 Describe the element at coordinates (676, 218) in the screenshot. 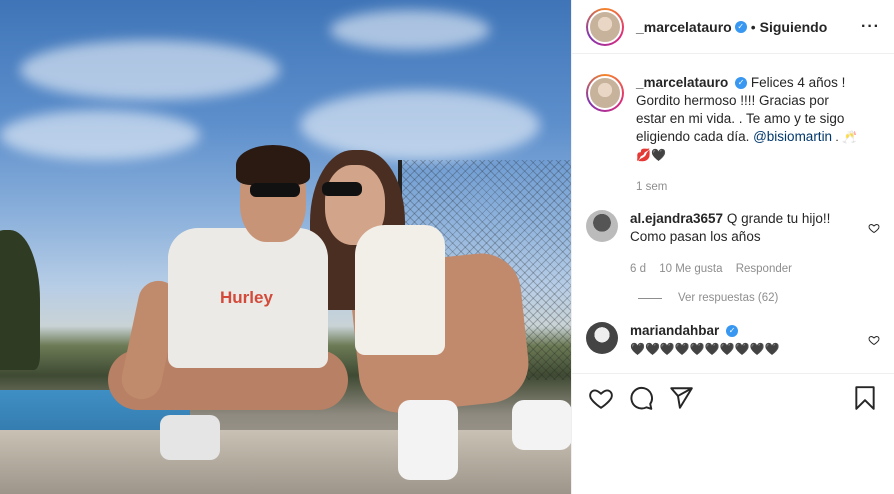

I see `comment-username: al.ejandra3657` at that location.